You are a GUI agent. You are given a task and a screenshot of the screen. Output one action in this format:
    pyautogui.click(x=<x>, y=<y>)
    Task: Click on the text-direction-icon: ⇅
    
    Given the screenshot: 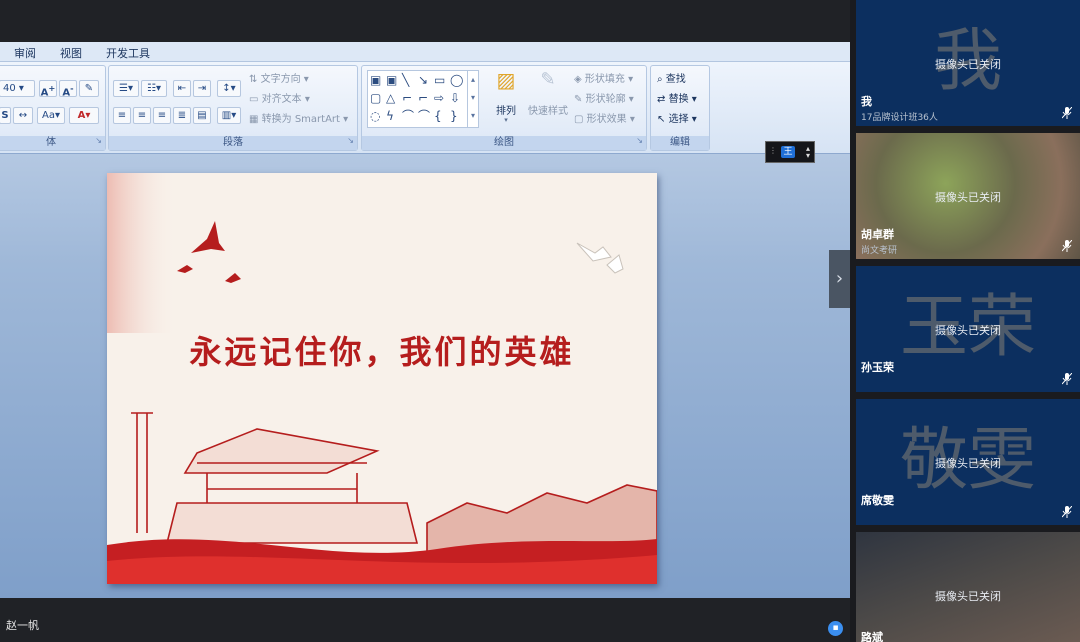 What is the action you would take?
    pyautogui.click(x=253, y=79)
    